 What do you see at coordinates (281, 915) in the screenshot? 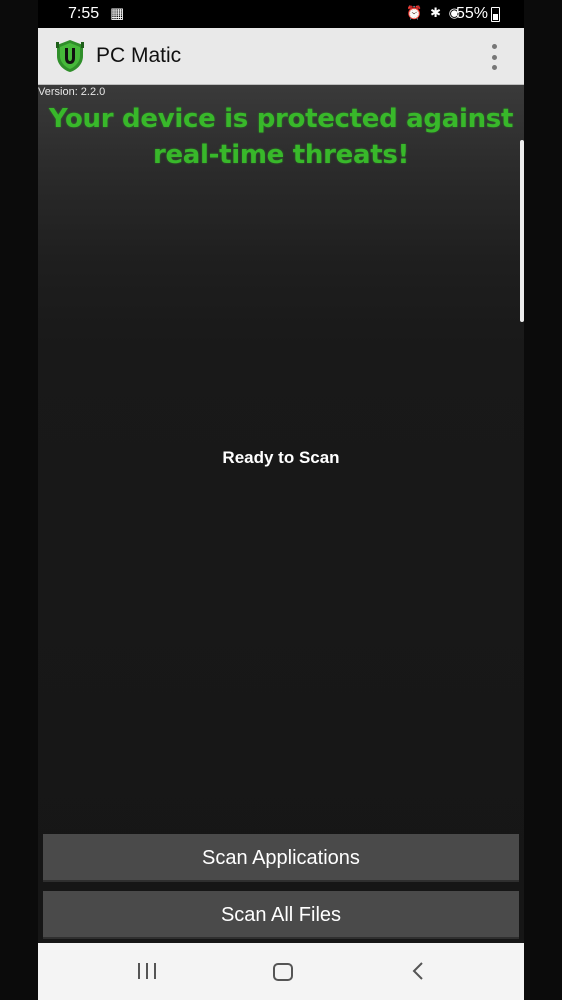
I see `scan-all-files-button: Scan All Files` at bounding box center [281, 915].